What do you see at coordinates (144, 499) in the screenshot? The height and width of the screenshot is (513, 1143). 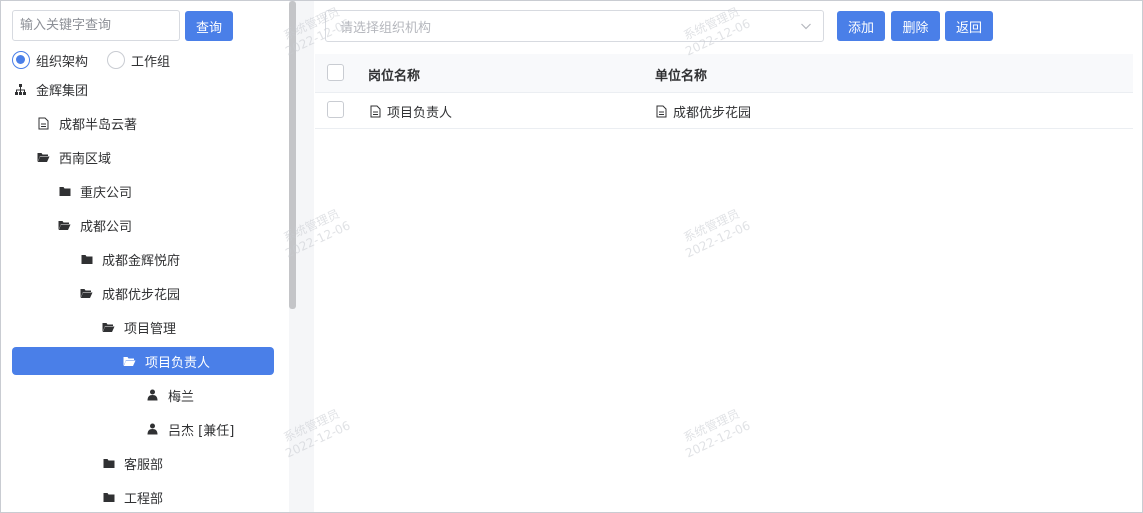 I see `tree-node-label: 工程部` at bounding box center [144, 499].